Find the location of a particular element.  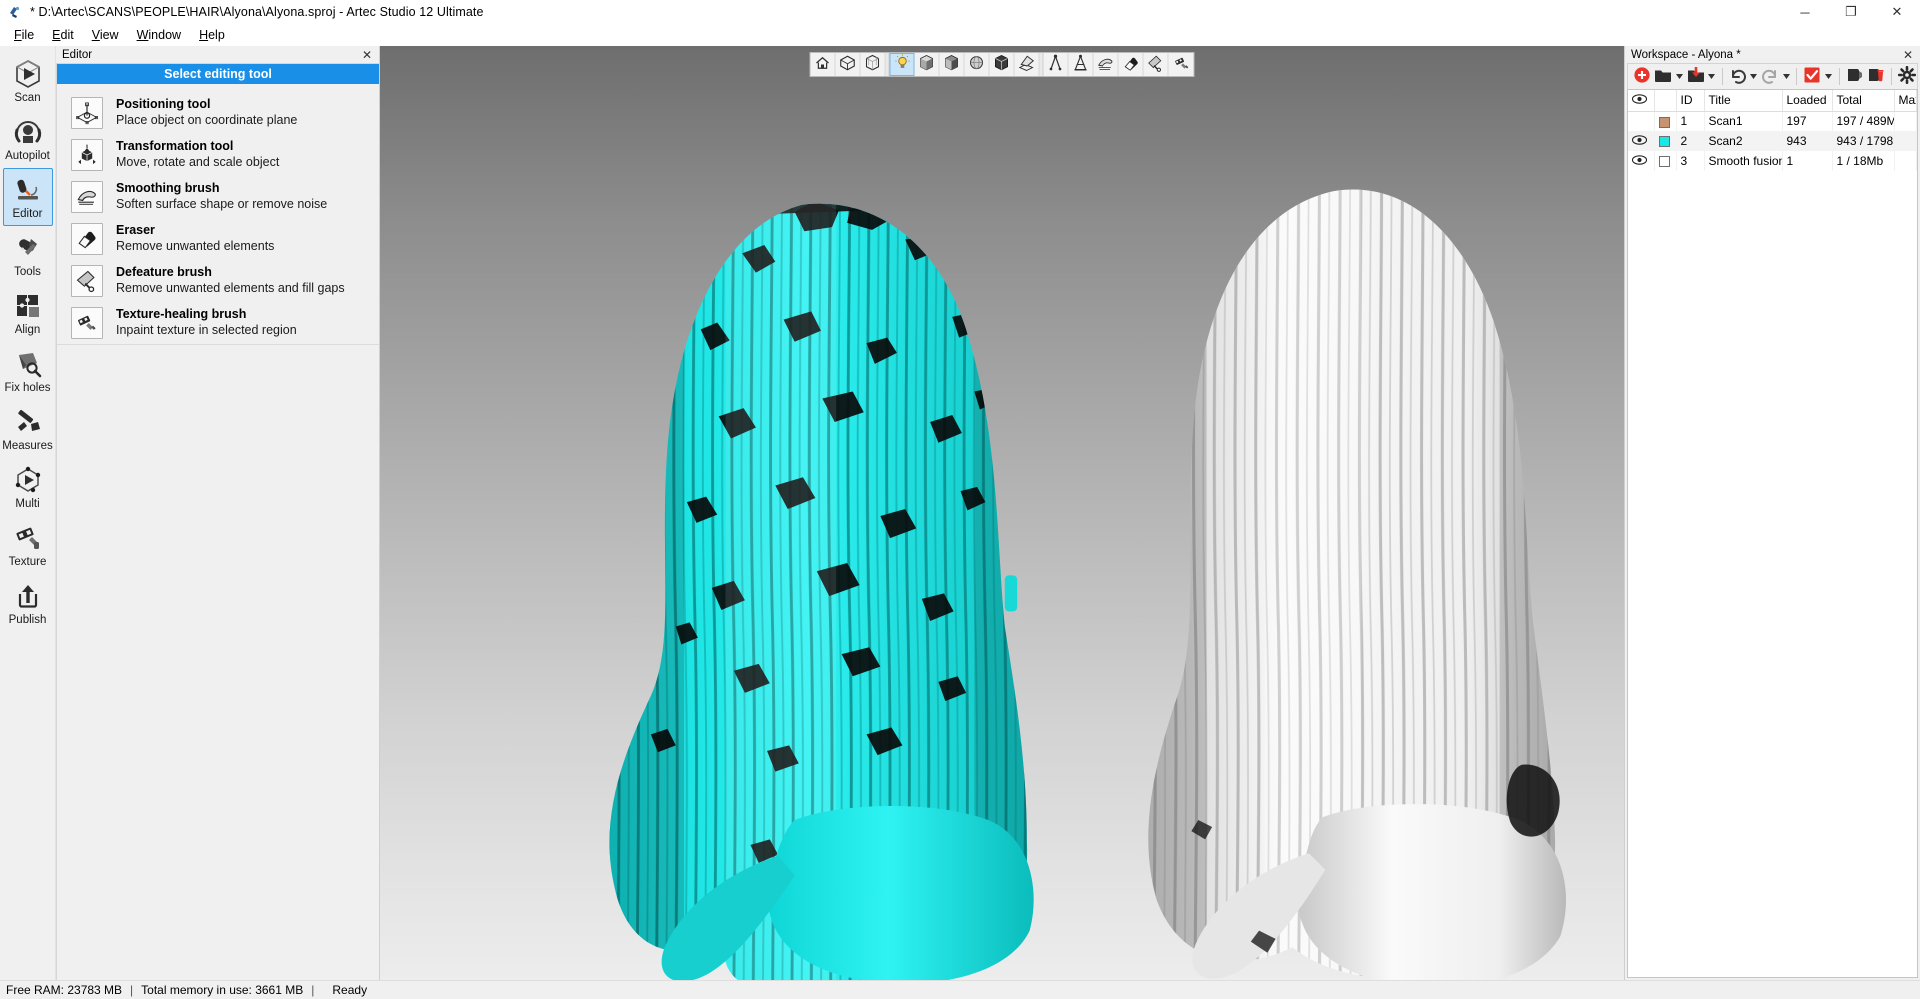

settings-button is located at coordinates (1907, 76).